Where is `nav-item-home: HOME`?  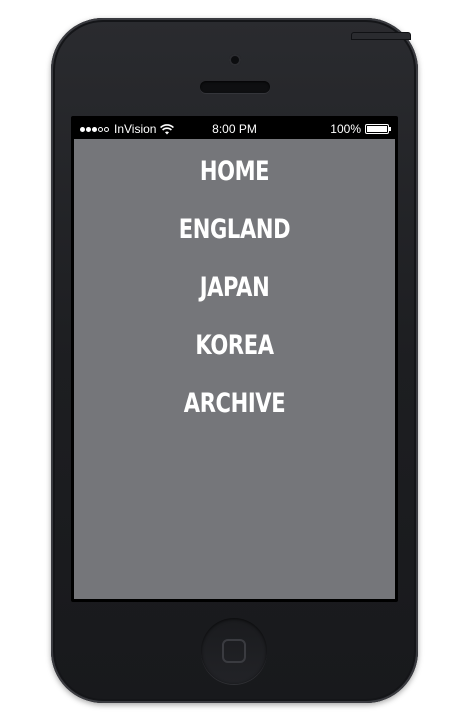
nav-item-home: HOME is located at coordinates (234, 186).